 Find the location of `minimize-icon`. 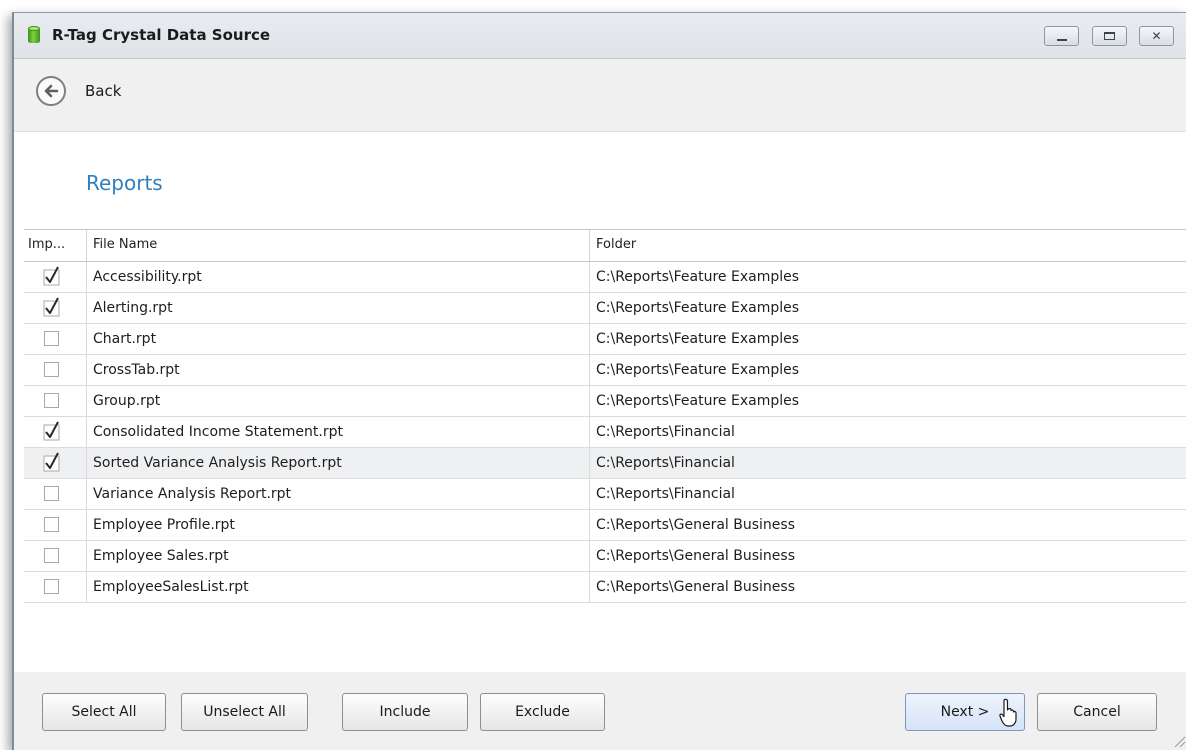

minimize-icon is located at coordinates (1062, 40).